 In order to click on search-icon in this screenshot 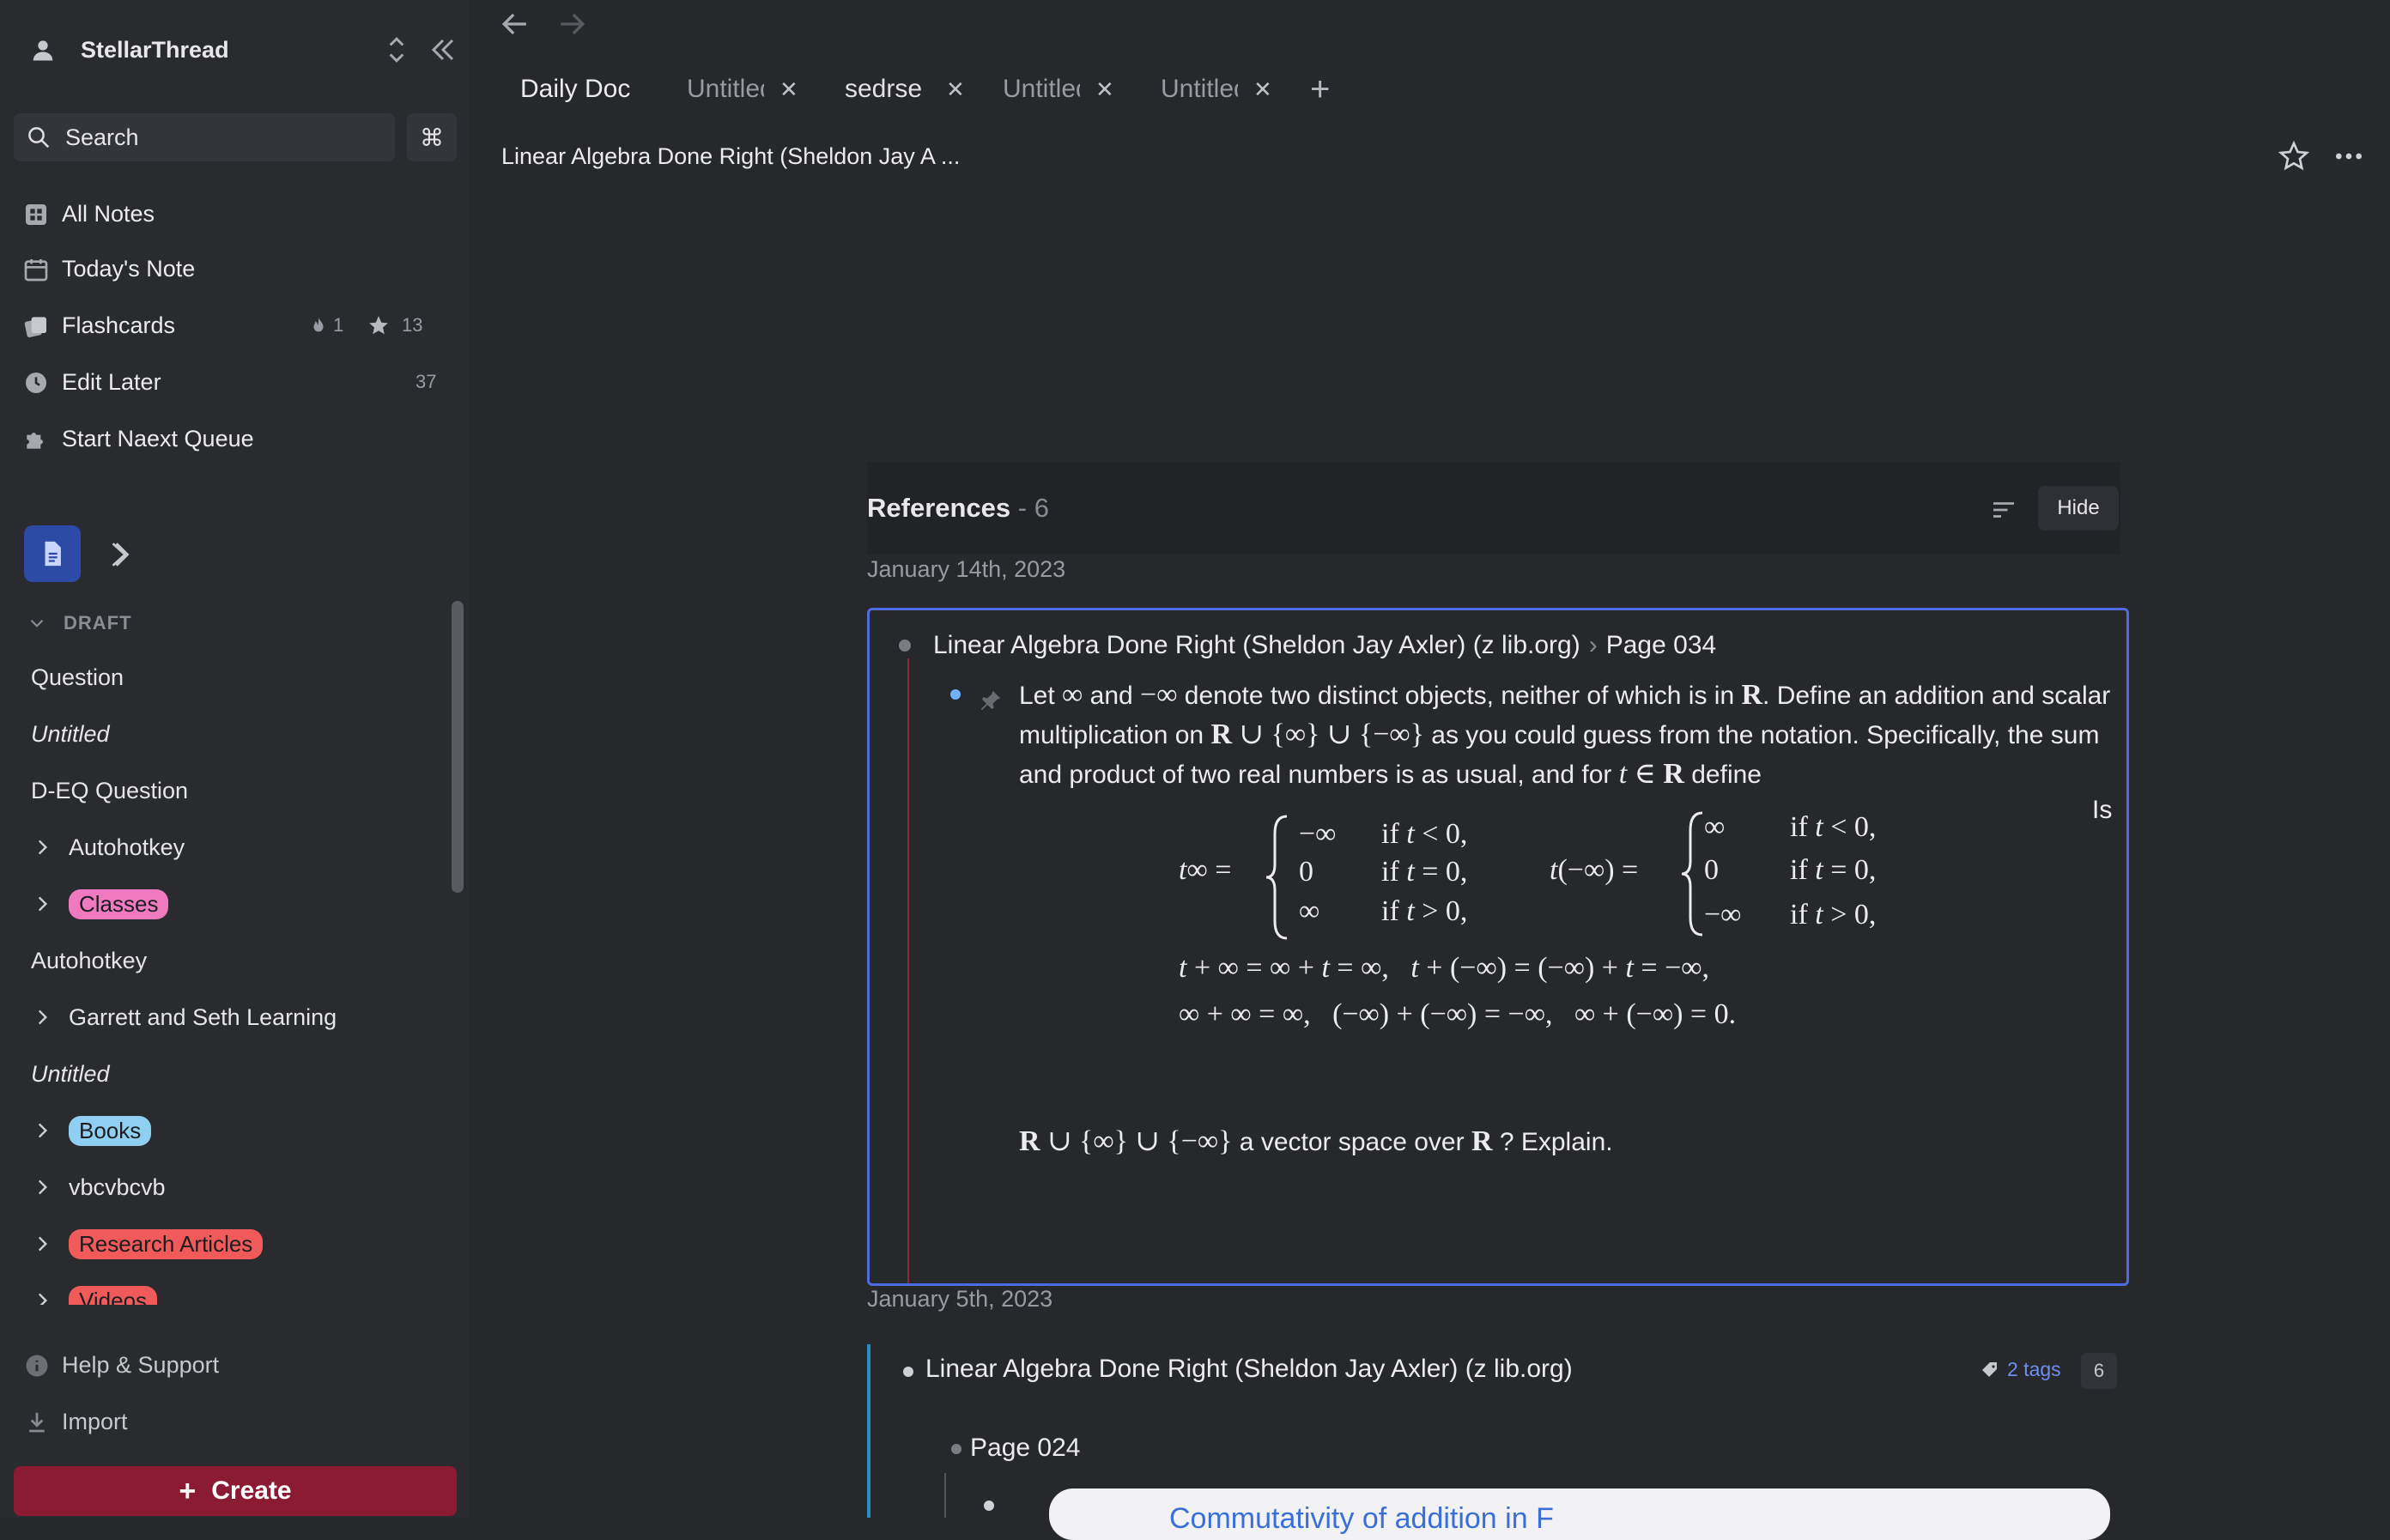, I will do `click(39, 137)`.